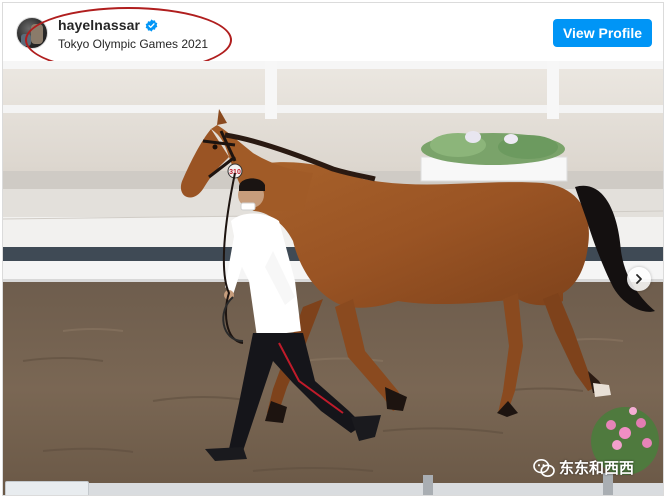 The height and width of the screenshot is (498, 666). Describe the element at coordinates (151, 25) in the screenshot. I see `verified-badge-icon` at that location.